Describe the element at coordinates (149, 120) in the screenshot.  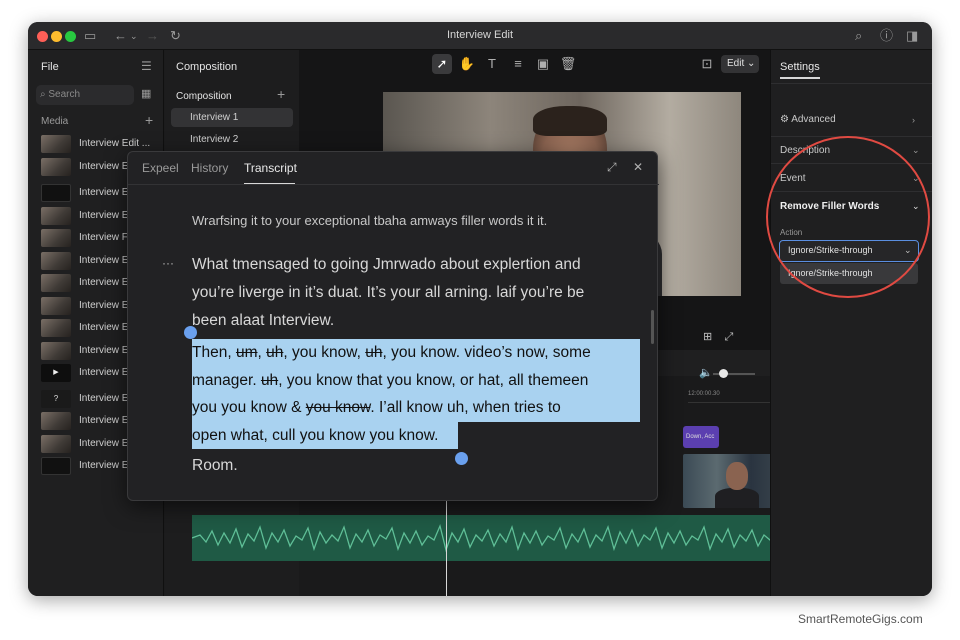
I see `add-media-icon: +` at that location.